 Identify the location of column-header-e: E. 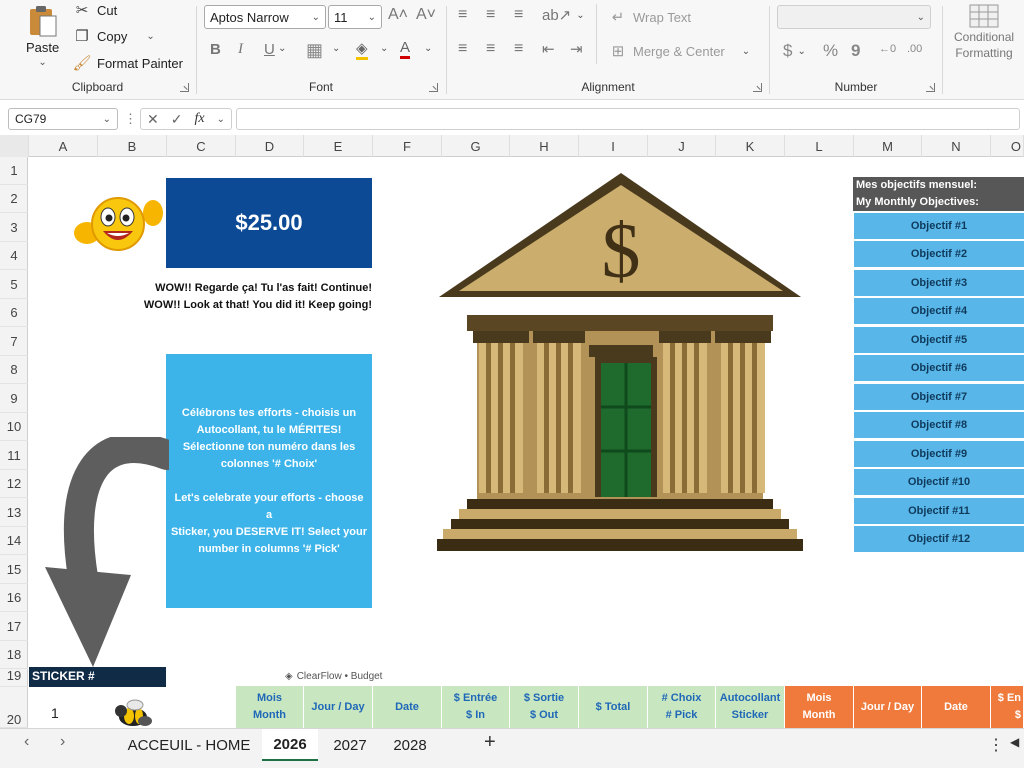
(338, 146).